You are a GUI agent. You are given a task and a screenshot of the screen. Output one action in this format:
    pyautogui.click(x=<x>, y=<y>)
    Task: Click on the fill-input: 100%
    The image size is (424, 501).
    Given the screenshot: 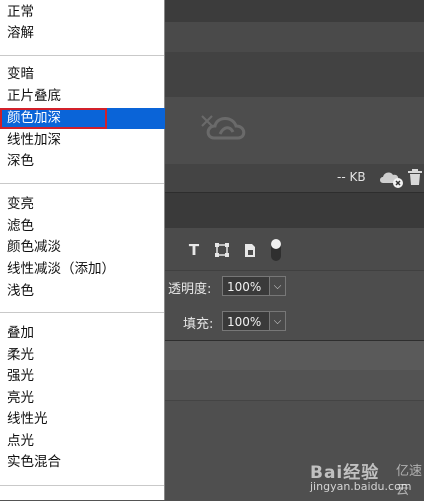 What is the action you would take?
    pyautogui.click(x=246, y=321)
    